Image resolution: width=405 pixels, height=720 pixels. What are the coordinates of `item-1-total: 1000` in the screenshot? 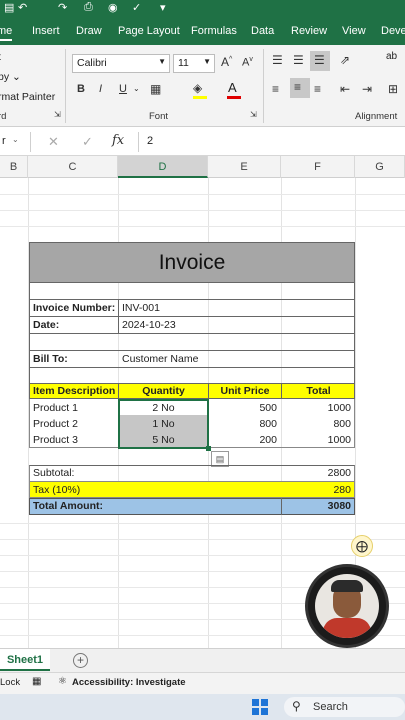 It's located at (318, 408).